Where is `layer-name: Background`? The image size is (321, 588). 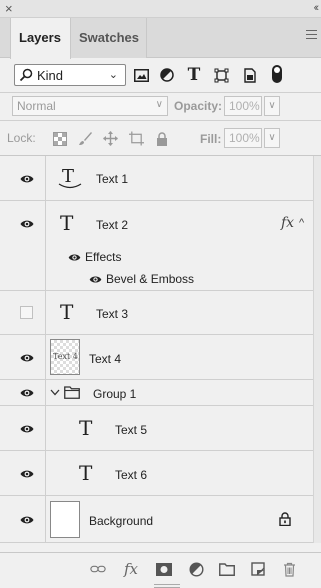
layer-name: Background is located at coordinates (121, 521).